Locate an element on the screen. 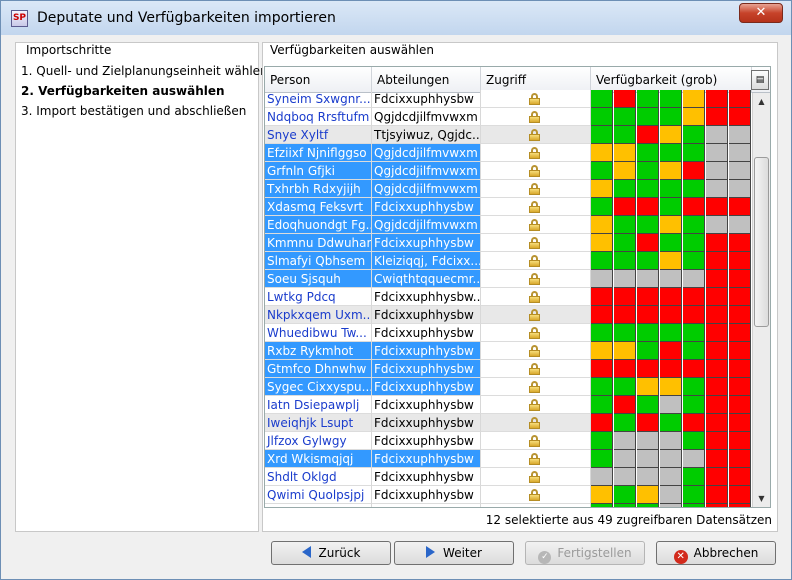 This screenshot has width=792, height=580. table-row: Txhrbh Rdxyjijh Qgjdcdjilfmvwxm is located at coordinates (508, 189).